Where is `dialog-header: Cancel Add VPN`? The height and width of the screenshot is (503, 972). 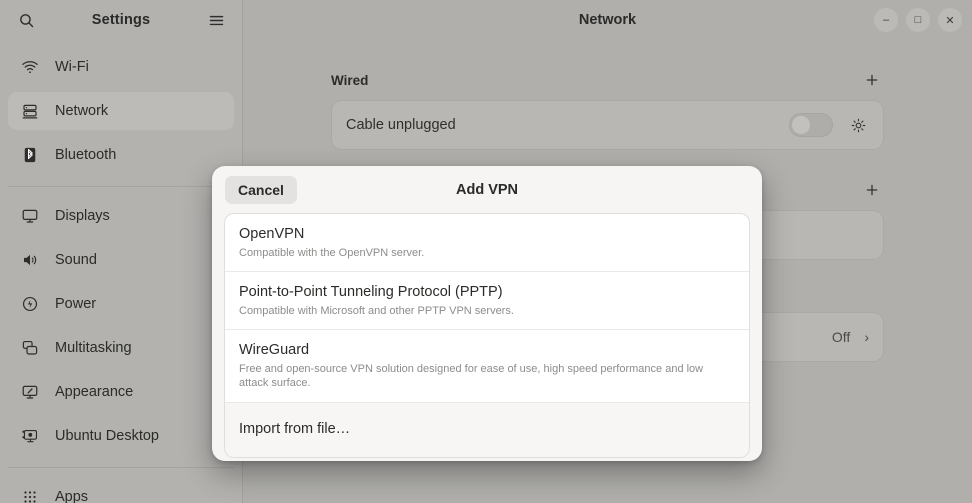 dialog-header: Cancel Add VPN is located at coordinates (487, 189).